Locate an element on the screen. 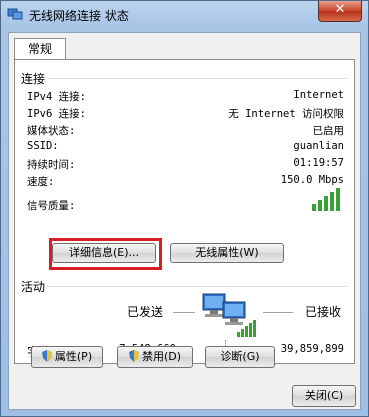 The width and height of the screenshot is (369, 417). network-icon is located at coordinates (15, 14).